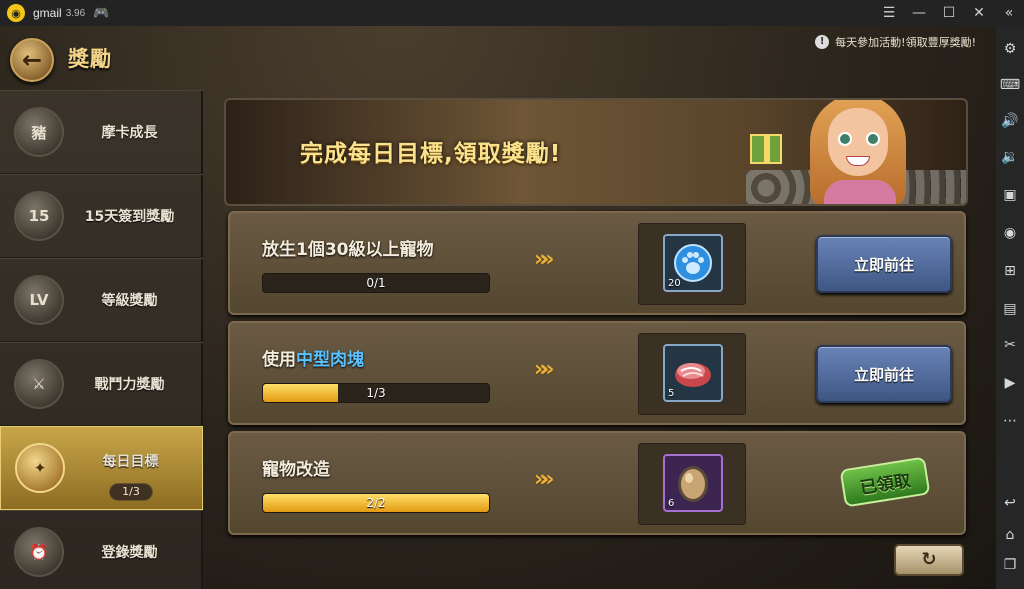 The height and width of the screenshot is (589, 1024). Describe the element at coordinates (1010, 565) in the screenshot. I see `recent-apps-icon: ❐` at that location.